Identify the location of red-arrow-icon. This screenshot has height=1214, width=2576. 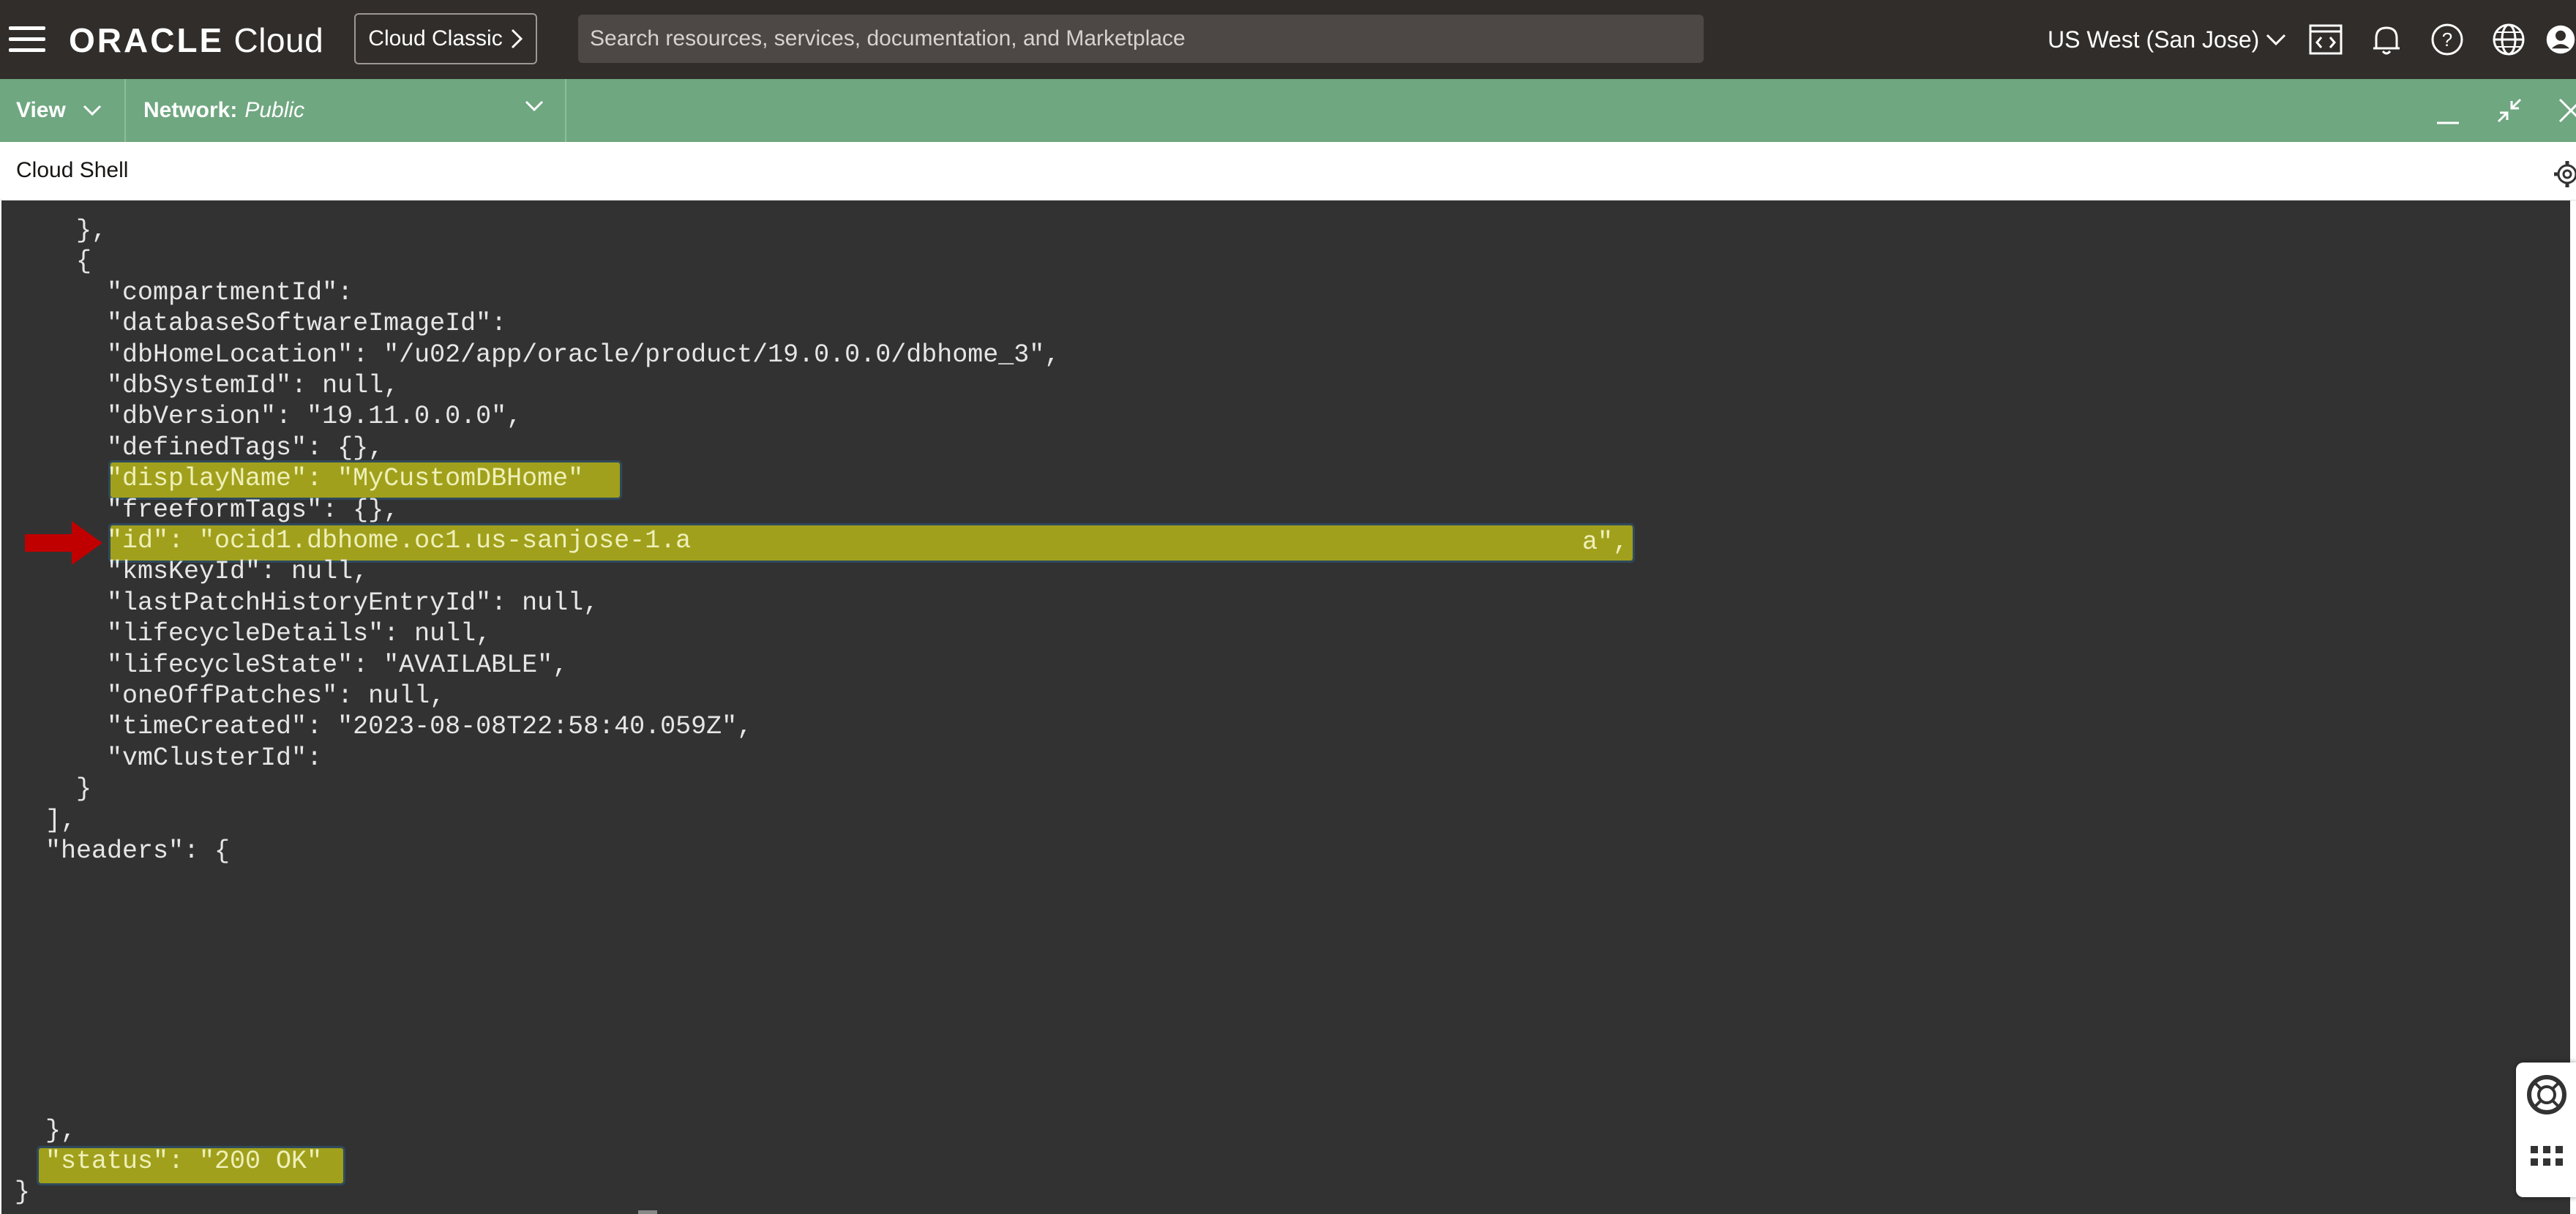
(63, 543).